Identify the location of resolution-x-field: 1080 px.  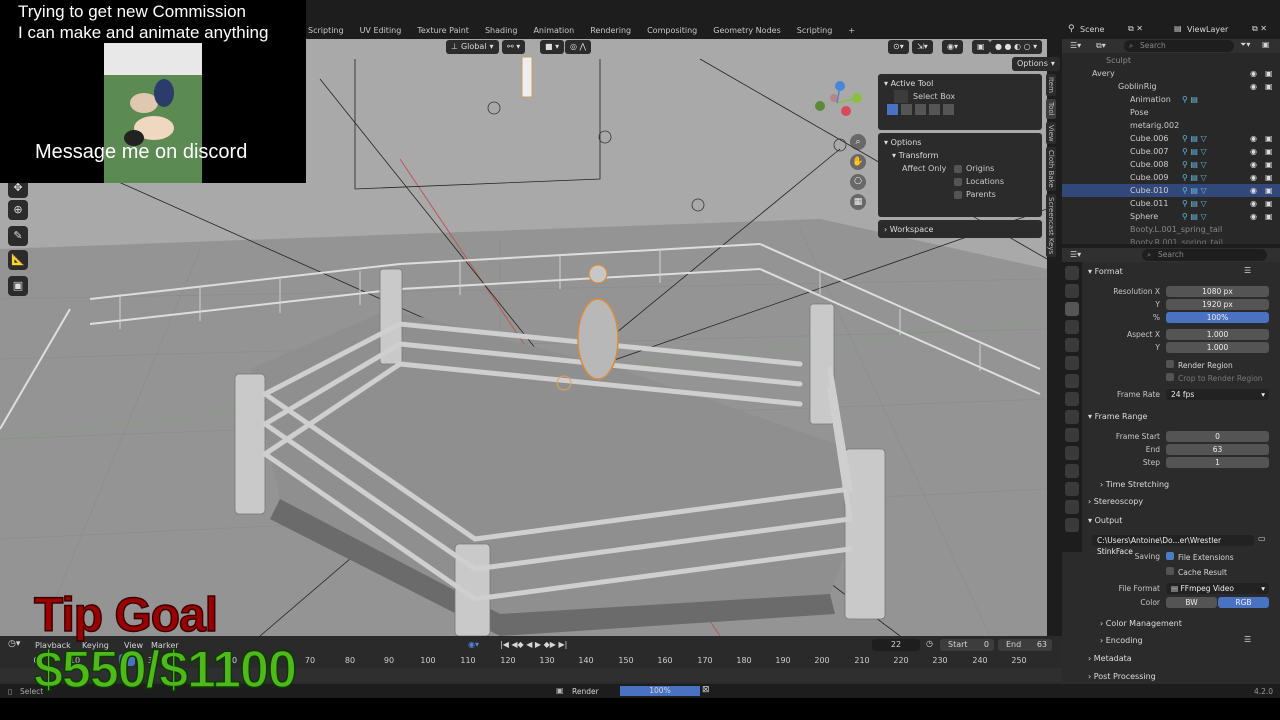
(1217, 291).